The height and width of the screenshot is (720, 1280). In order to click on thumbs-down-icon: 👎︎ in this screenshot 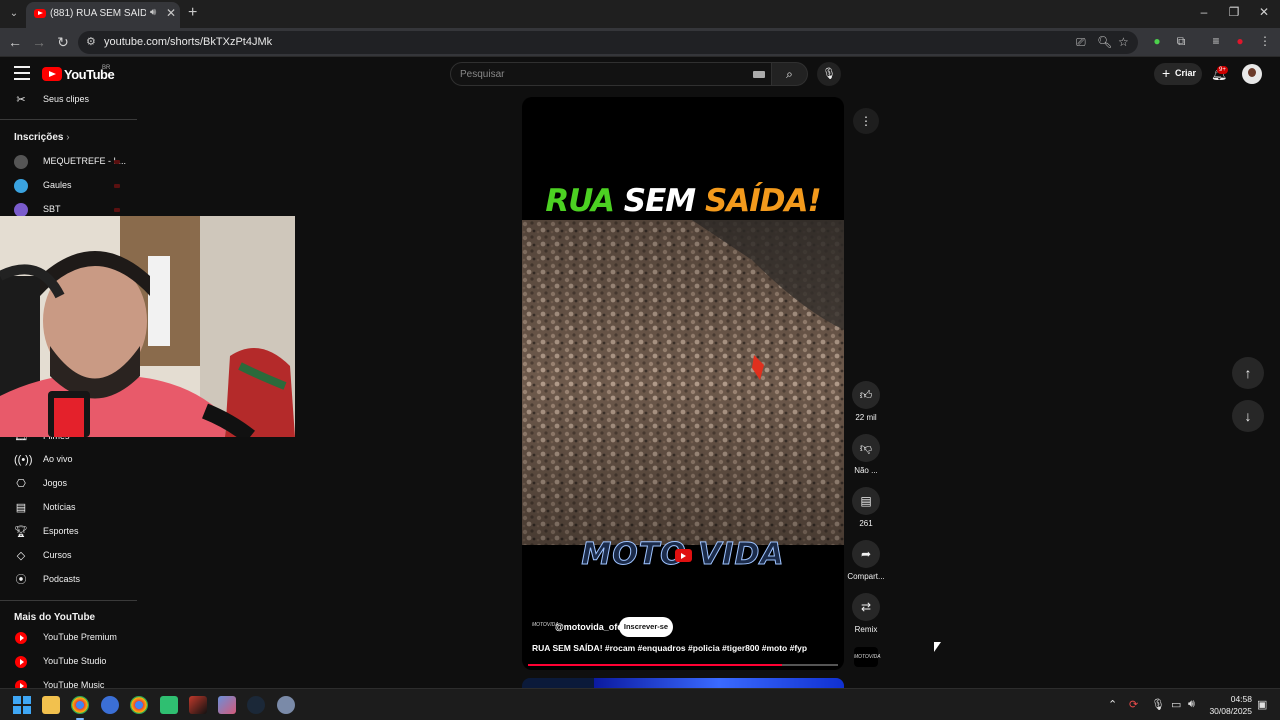, I will do `click(866, 448)`.